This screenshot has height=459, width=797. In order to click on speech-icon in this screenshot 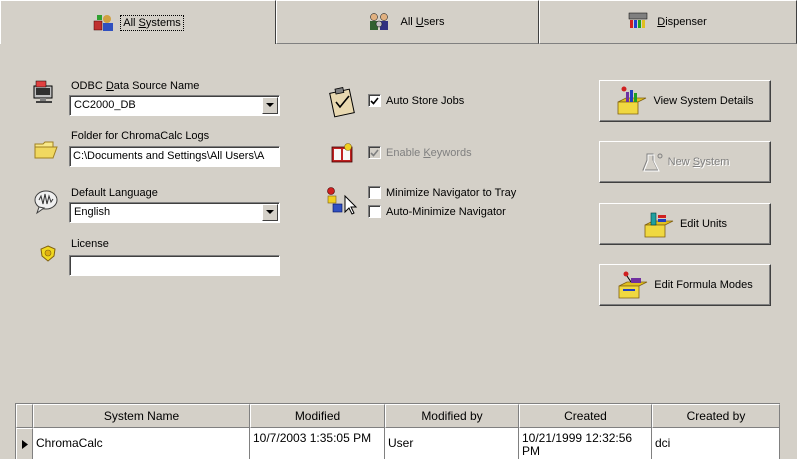, I will do `click(46, 202)`.